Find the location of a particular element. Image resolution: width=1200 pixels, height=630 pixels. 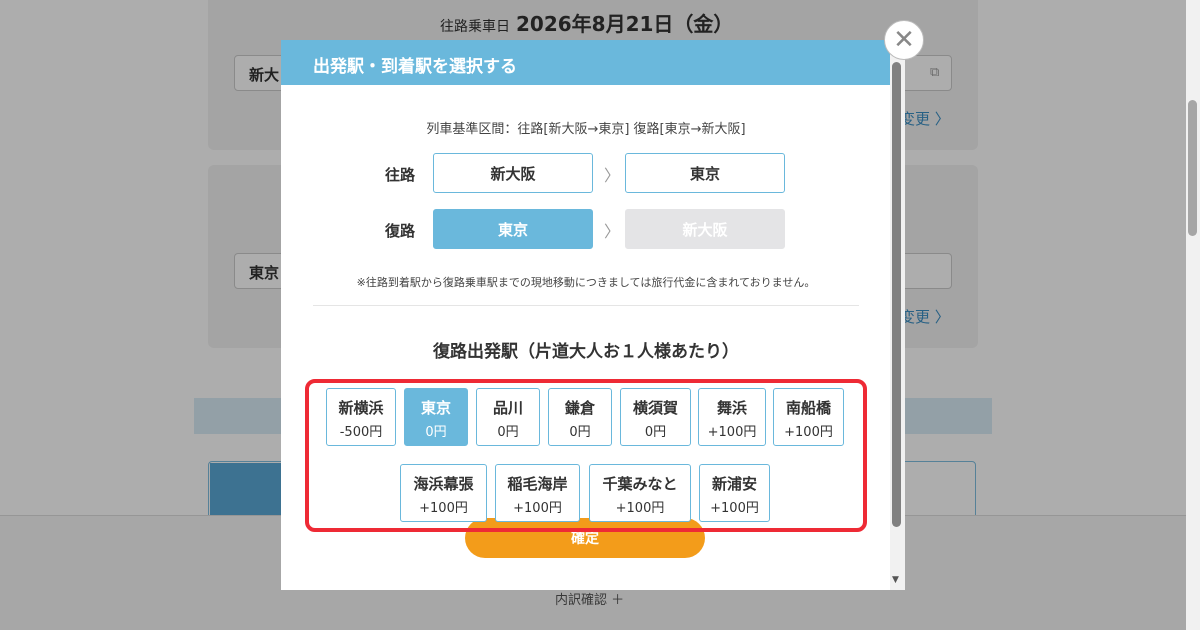

modal-title: 出発駅・到着駅を選択する is located at coordinates (593, 62).